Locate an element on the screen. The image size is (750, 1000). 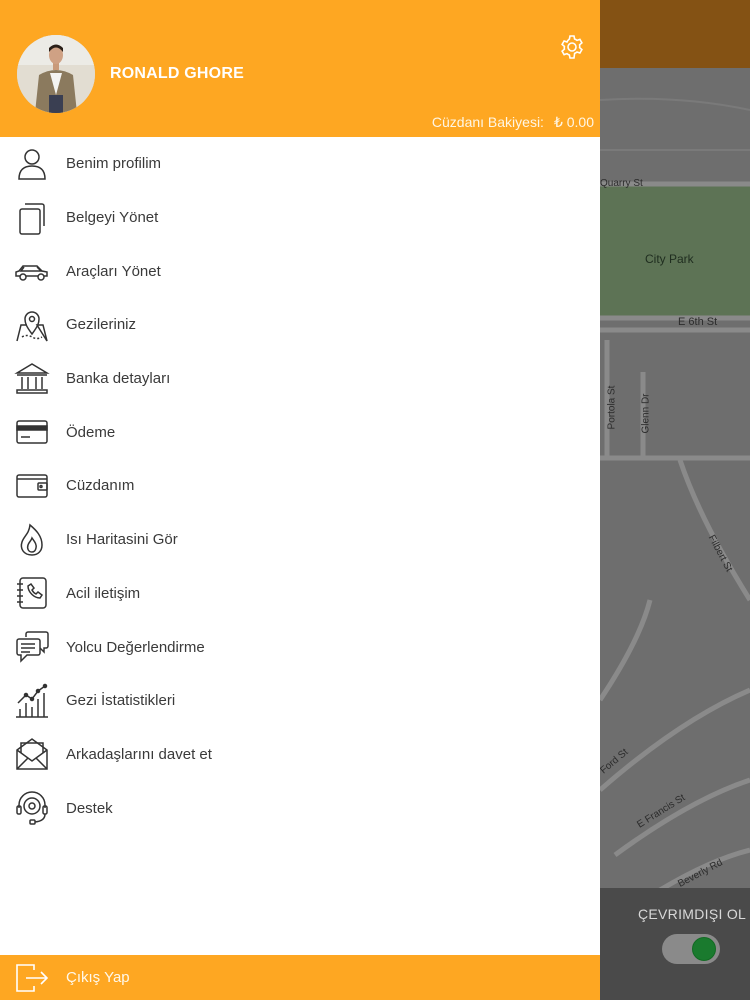
logout-label: Çıkış Yap is located at coordinates (98, 977).